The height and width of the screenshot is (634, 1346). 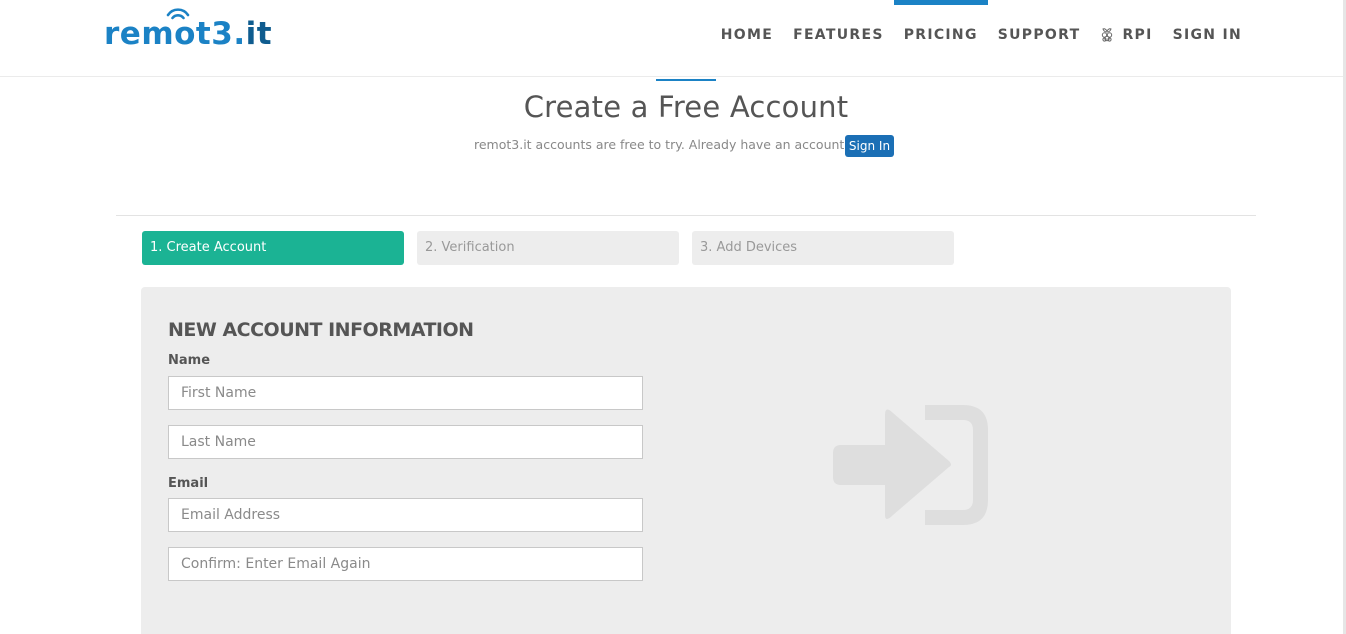 What do you see at coordinates (686, 215) in the screenshot?
I see `section-divider` at bounding box center [686, 215].